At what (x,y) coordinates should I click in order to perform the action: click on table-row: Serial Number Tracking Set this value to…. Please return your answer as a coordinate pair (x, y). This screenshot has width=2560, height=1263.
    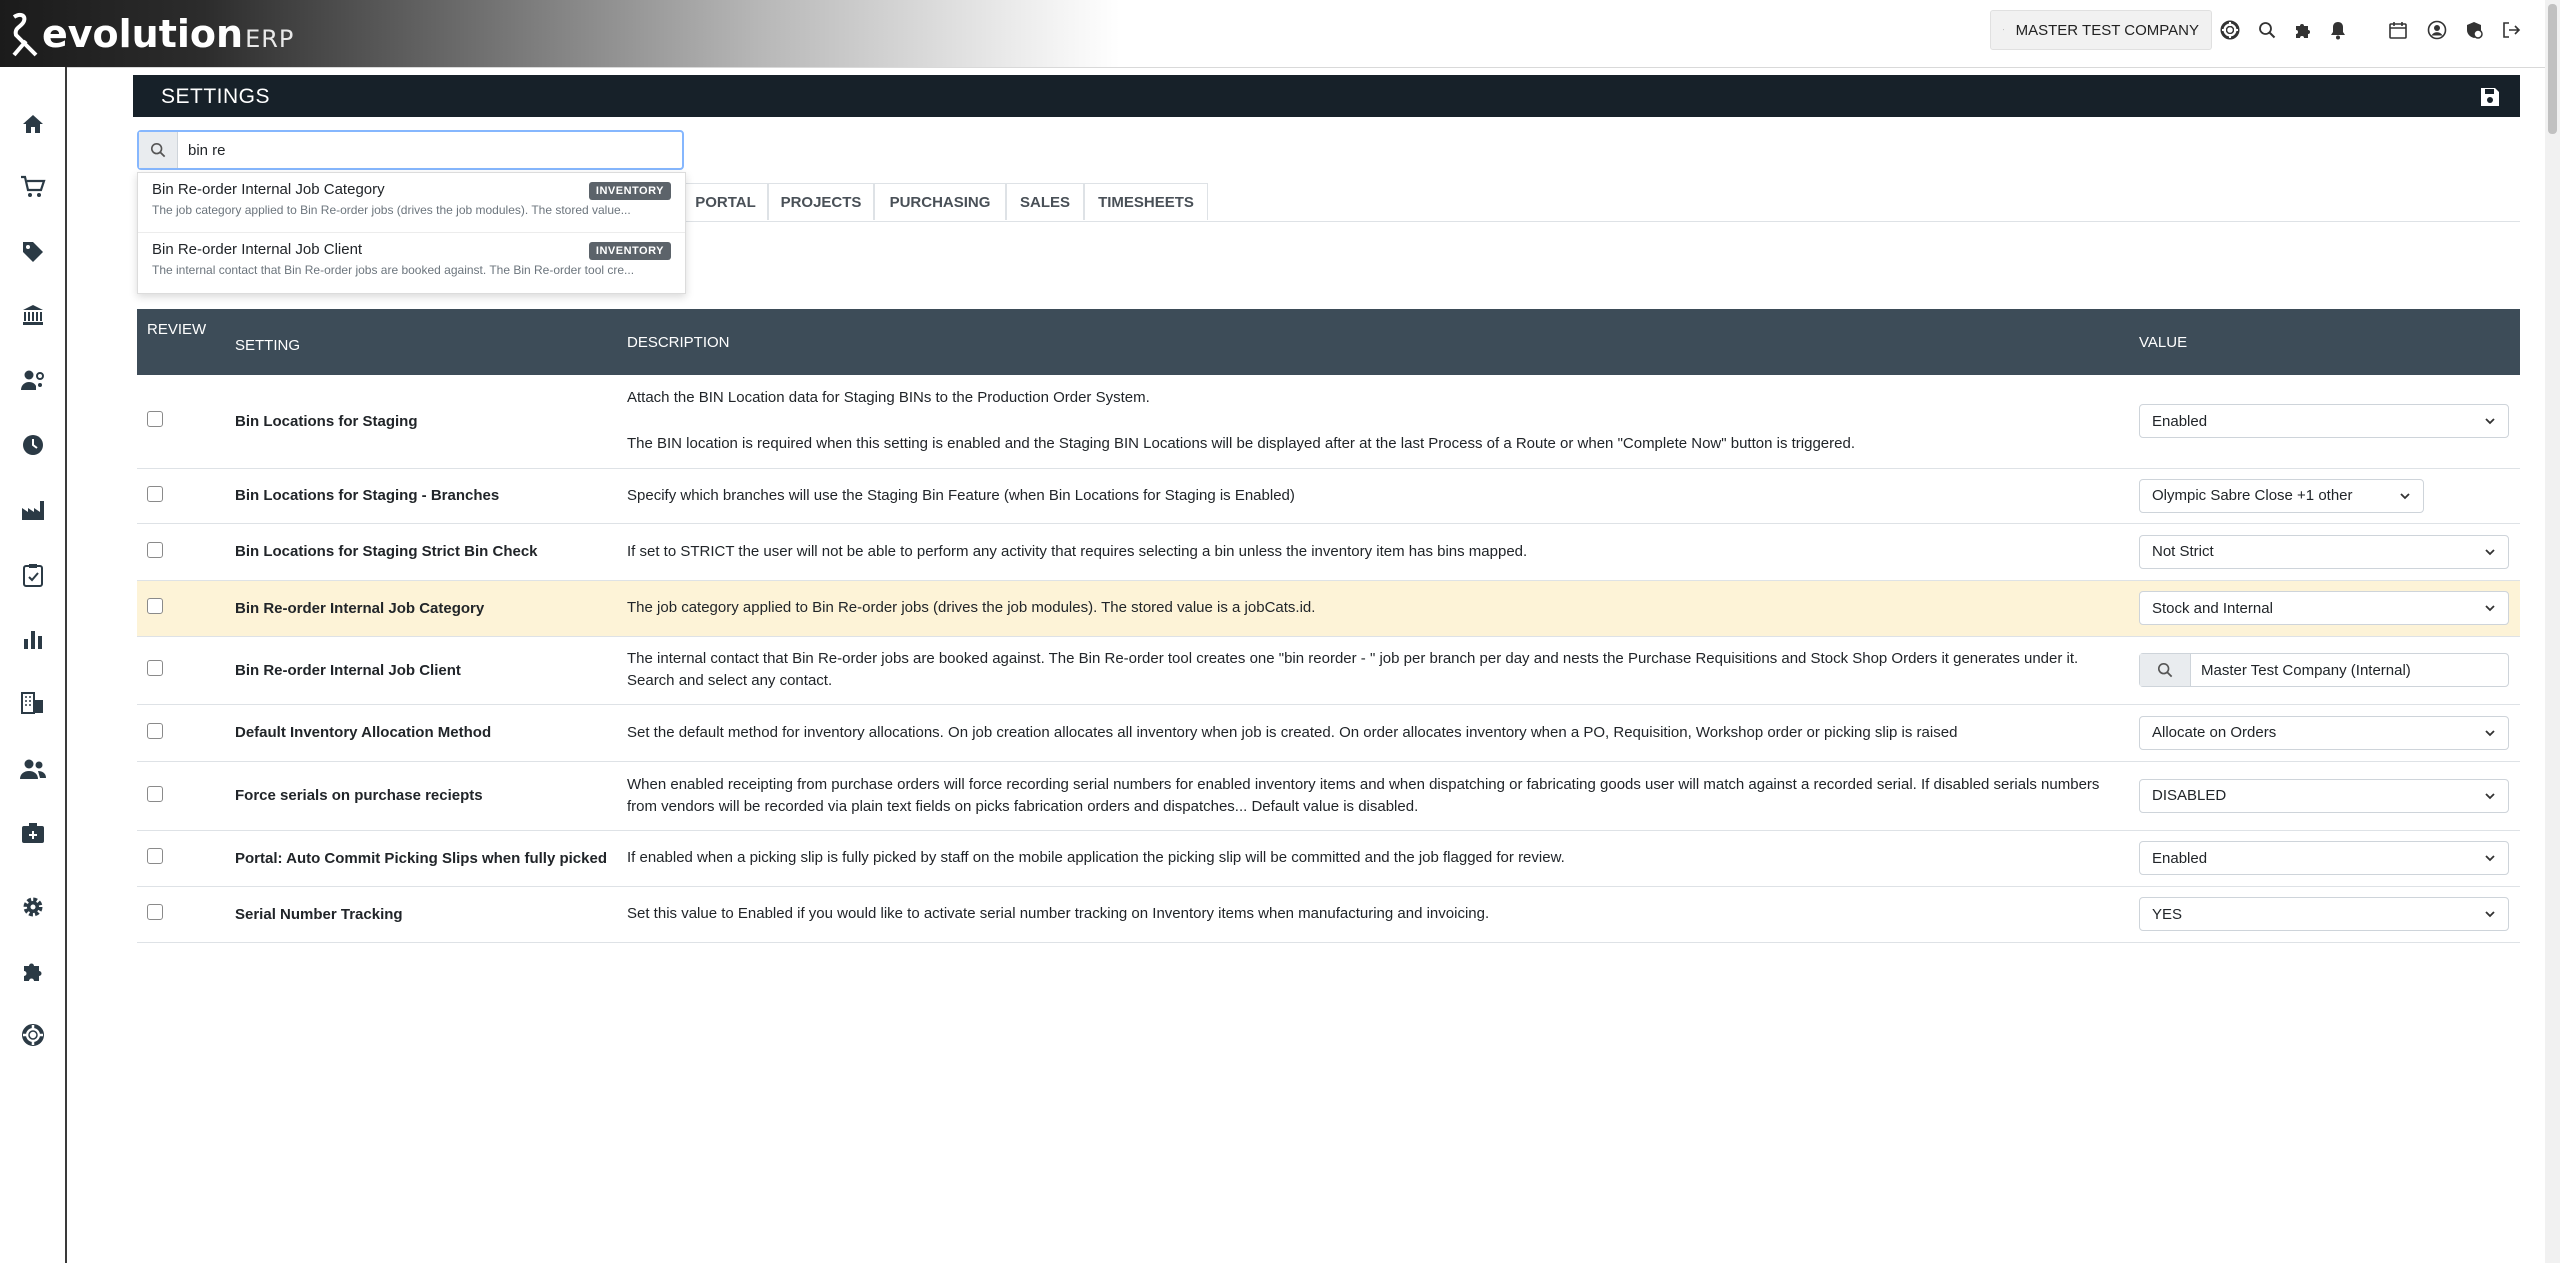
    Looking at the image, I should click on (1328, 914).